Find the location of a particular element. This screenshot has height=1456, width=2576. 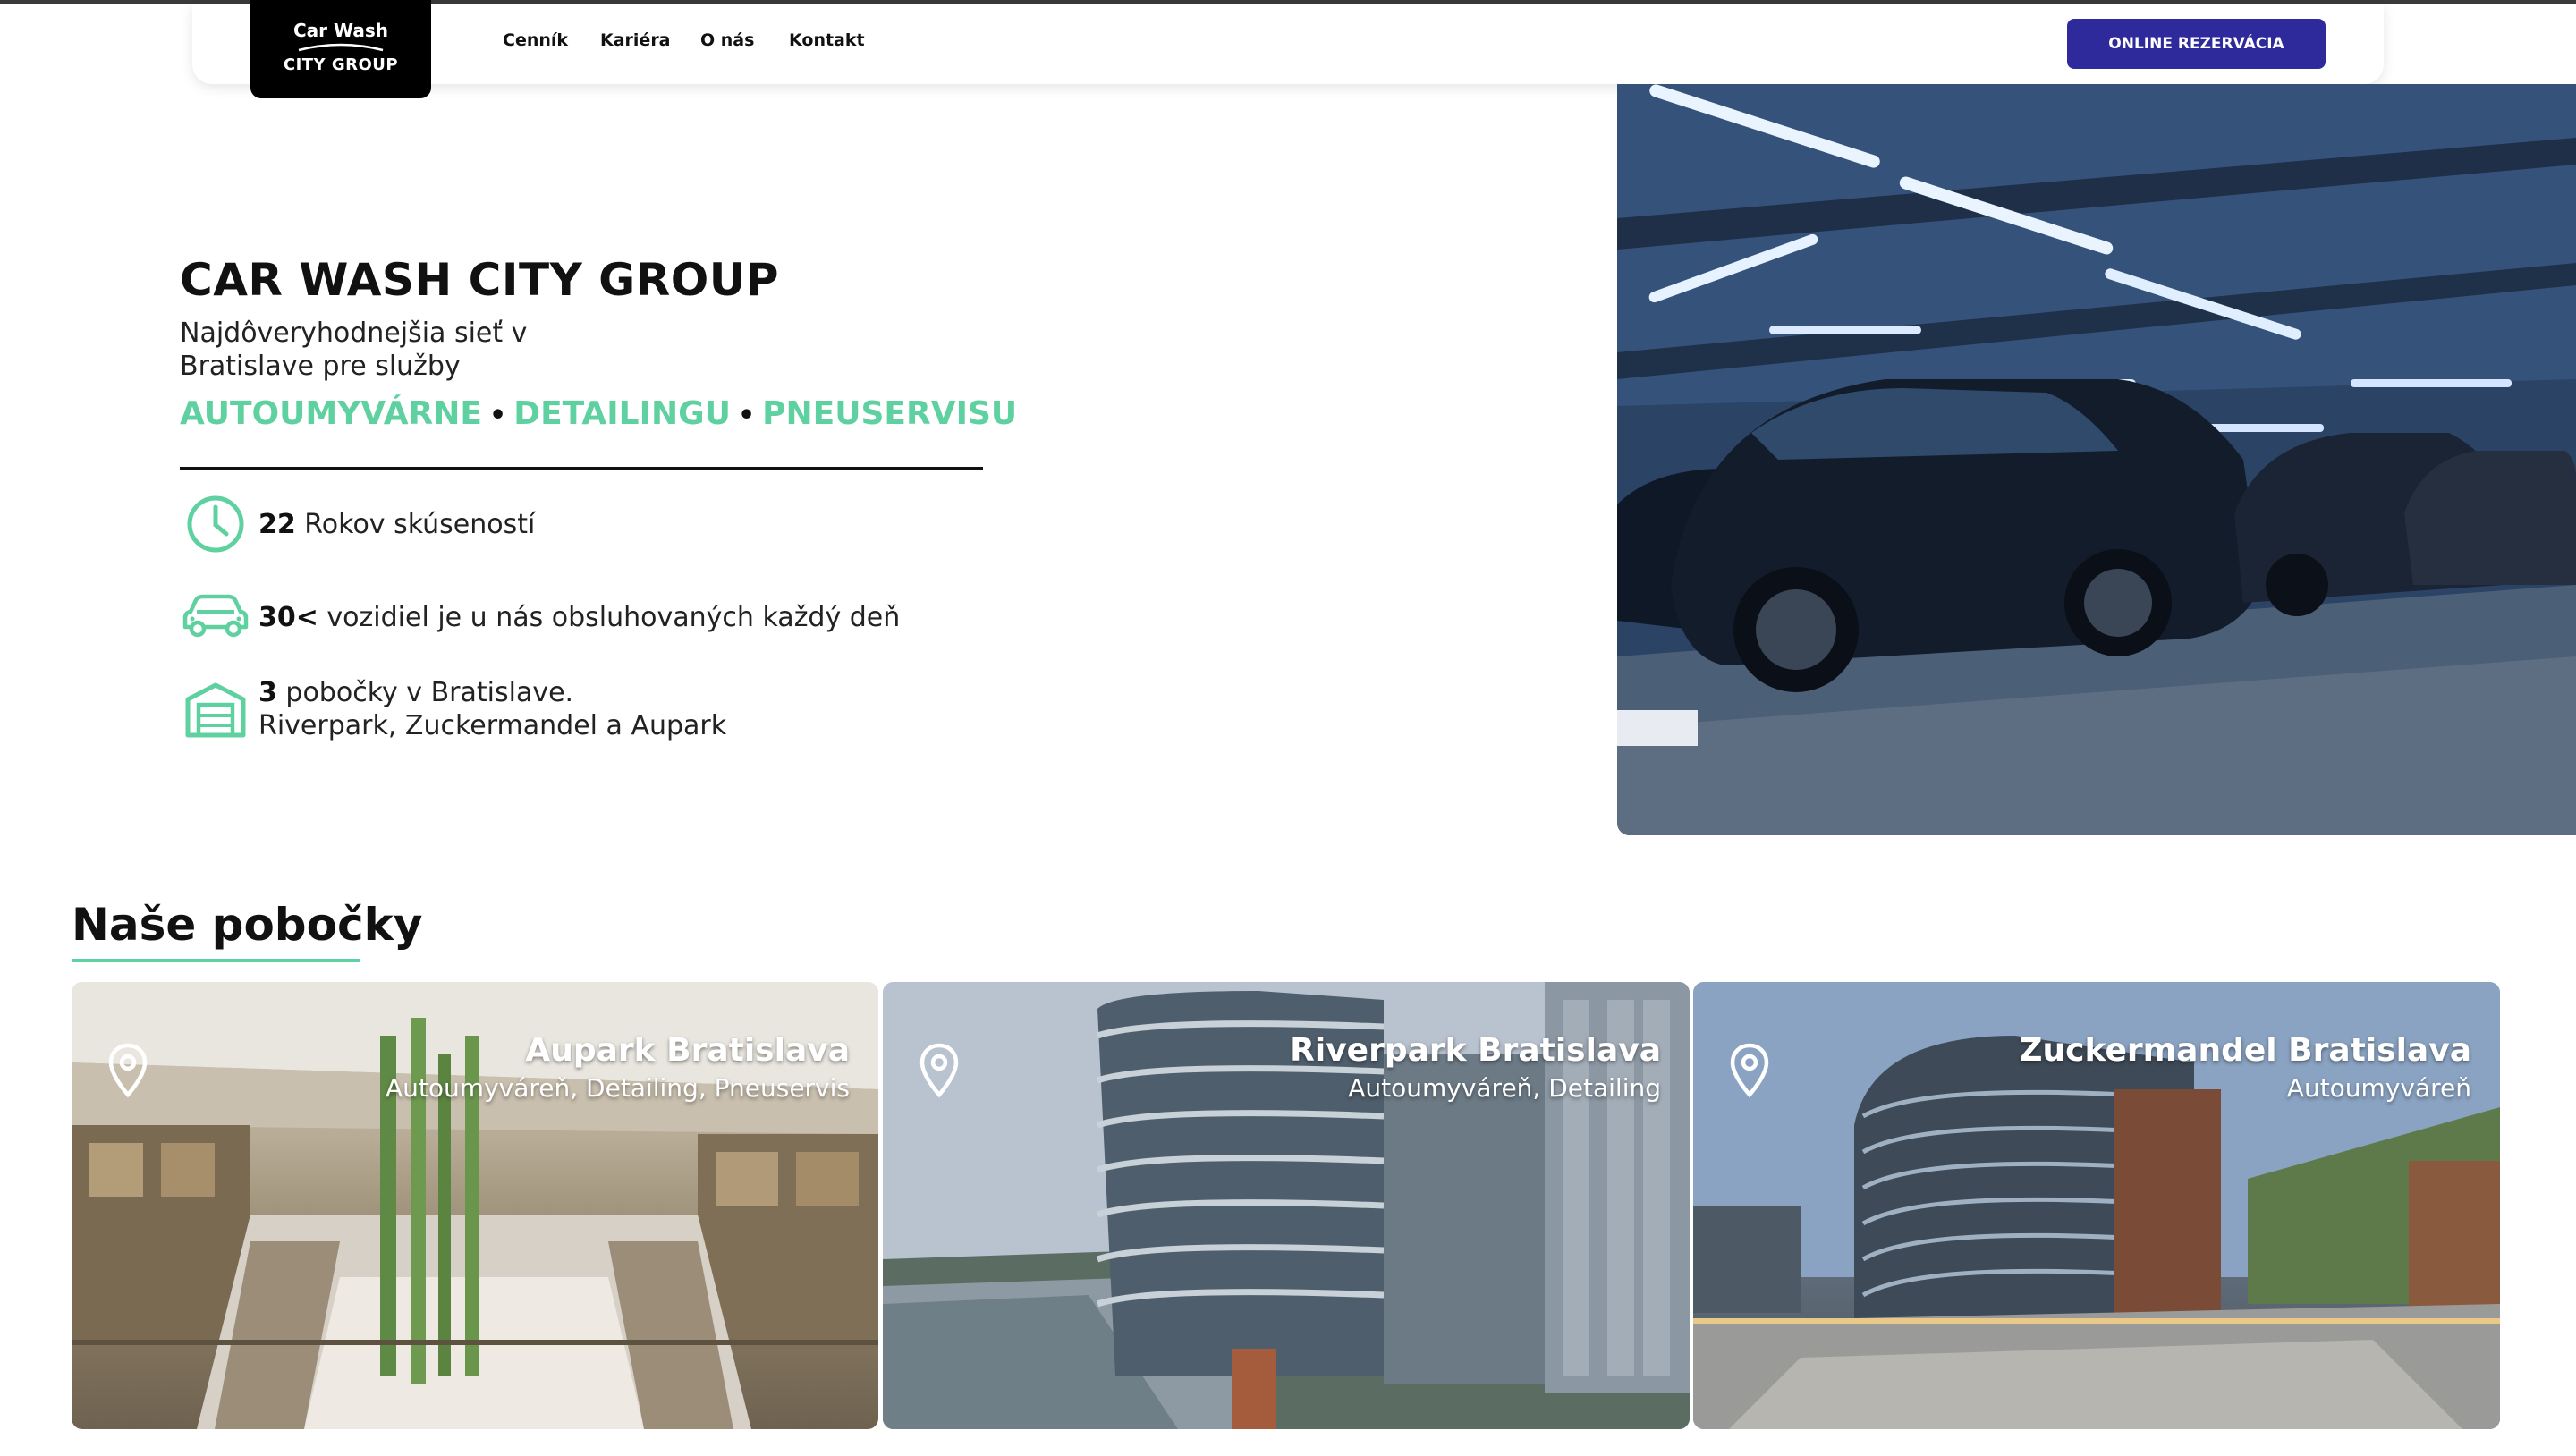

branch-card-zuckermandel: Zuckermandel Bratislava Autoumyváreň is located at coordinates (2096, 1205).